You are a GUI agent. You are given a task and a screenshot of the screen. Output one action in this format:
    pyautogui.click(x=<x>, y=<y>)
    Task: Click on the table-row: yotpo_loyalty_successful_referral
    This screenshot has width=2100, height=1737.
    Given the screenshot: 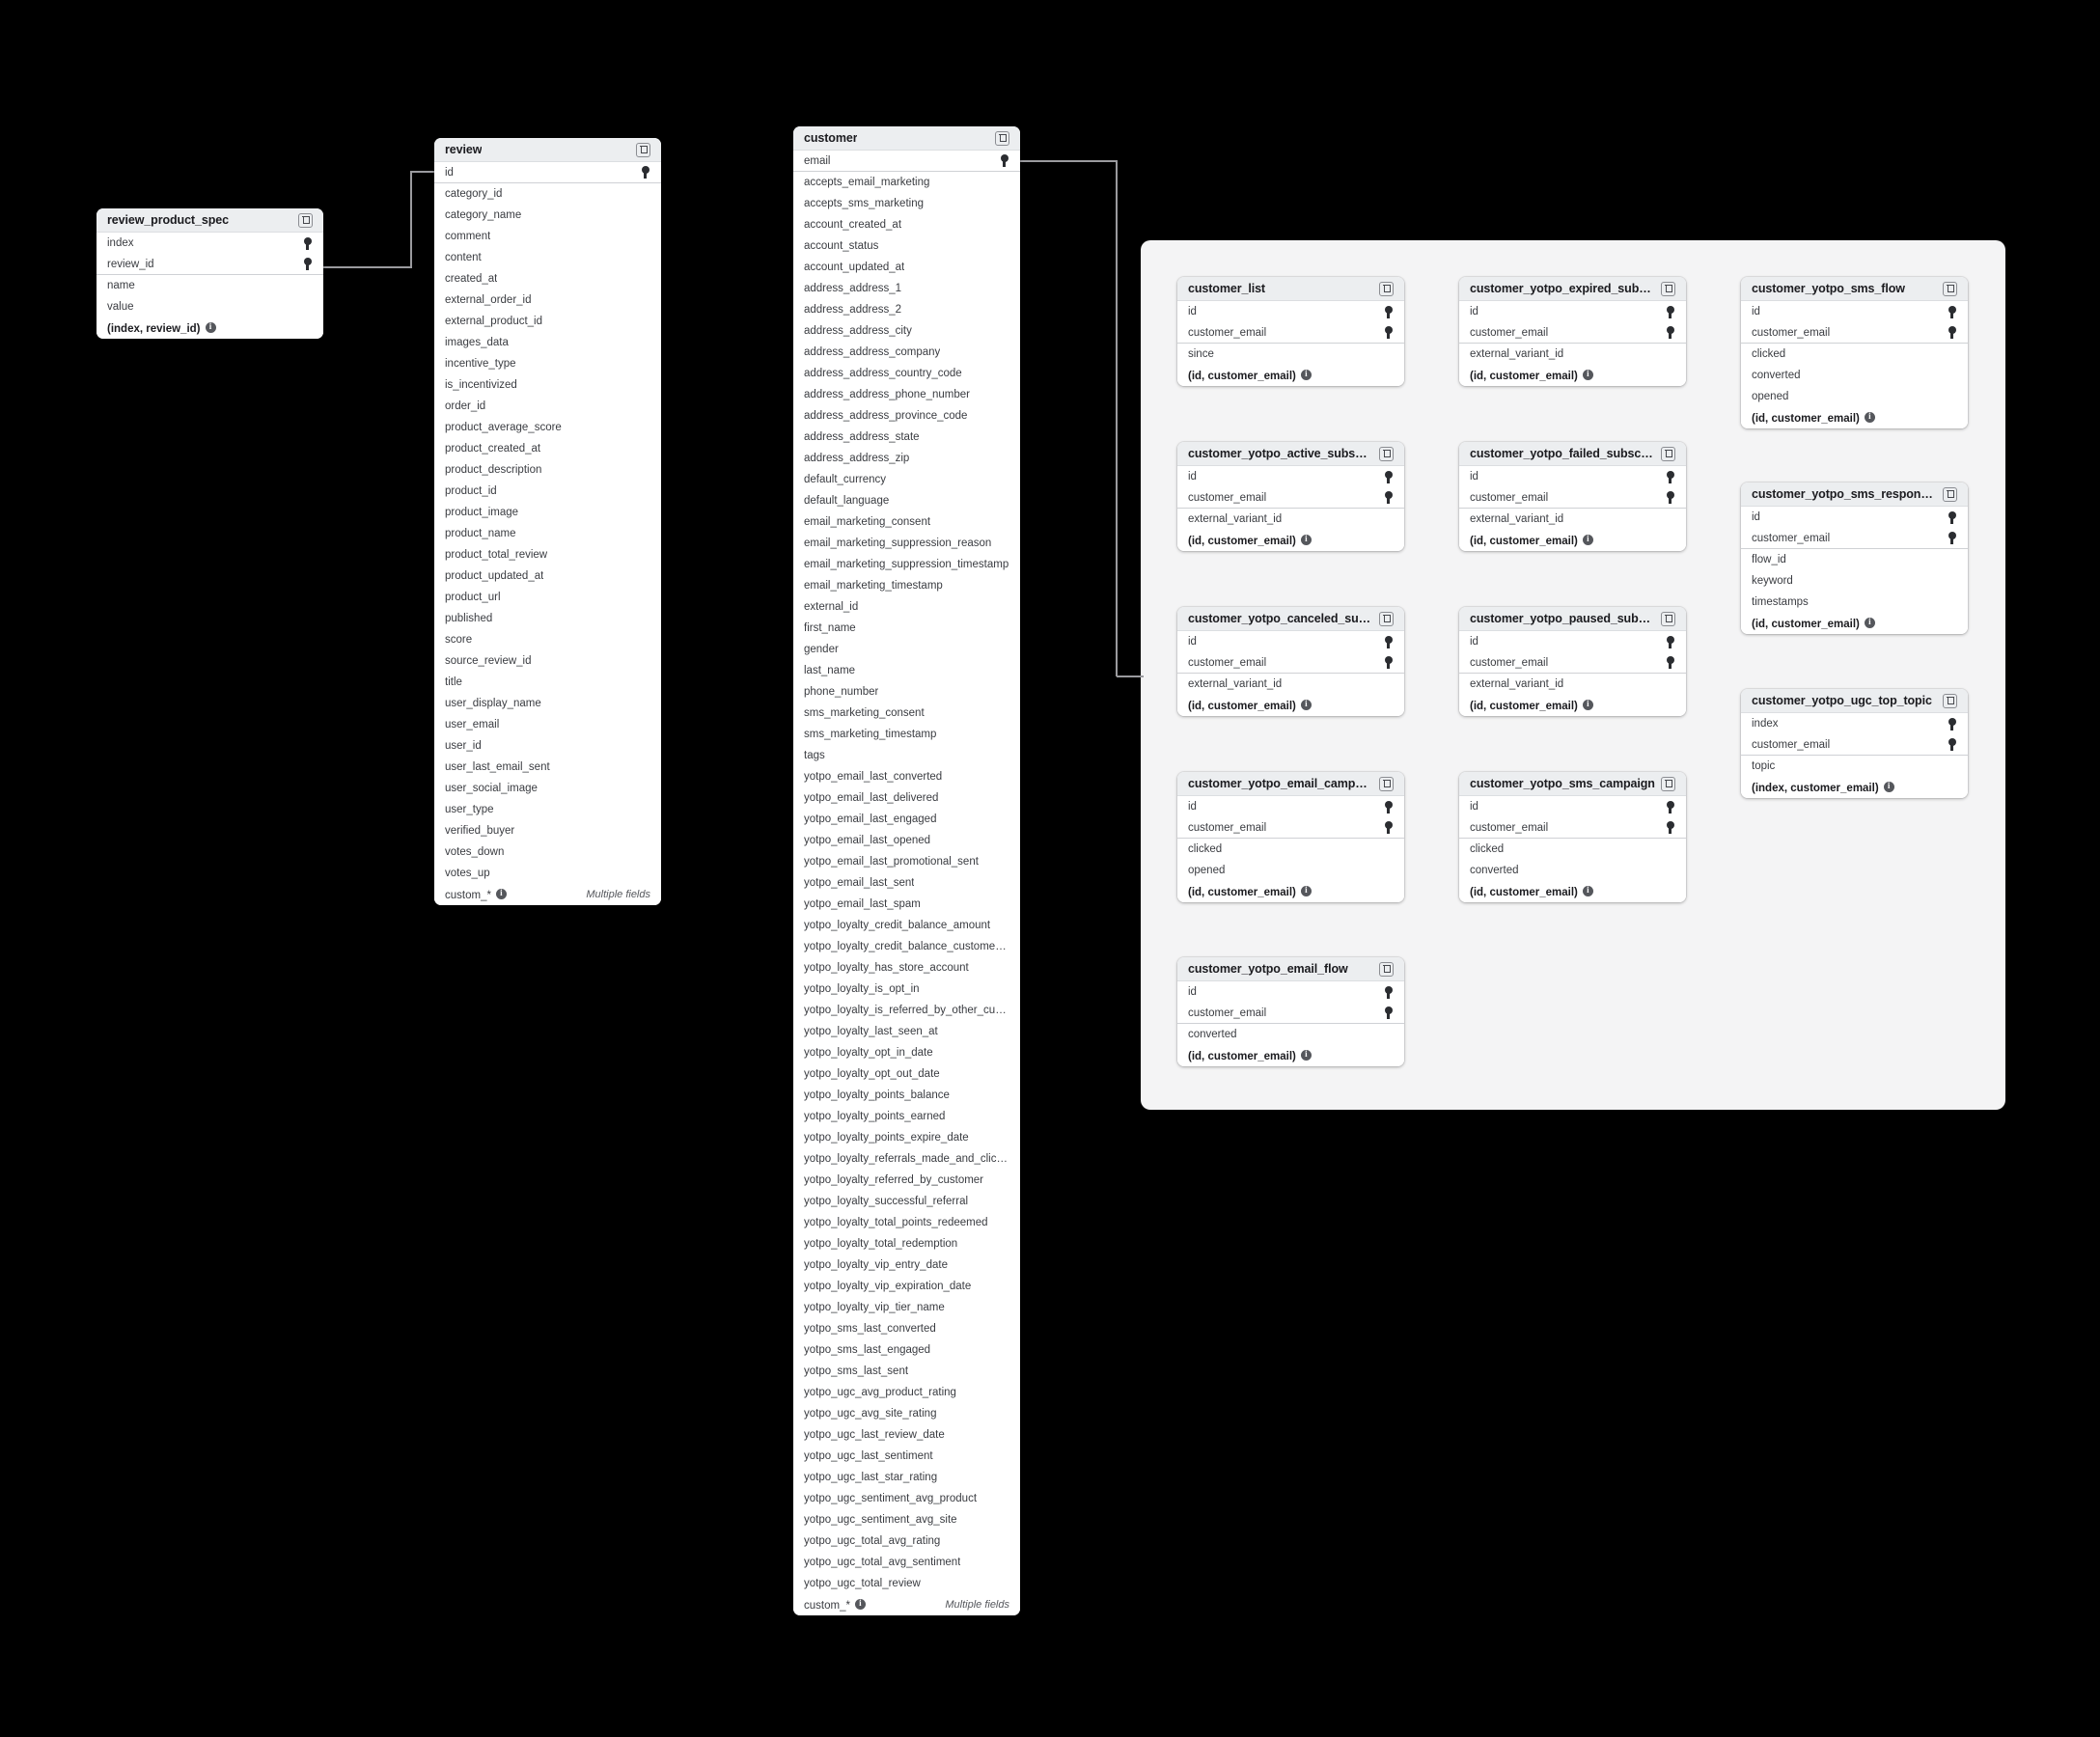 What is the action you would take?
    pyautogui.click(x=906, y=1201)
    